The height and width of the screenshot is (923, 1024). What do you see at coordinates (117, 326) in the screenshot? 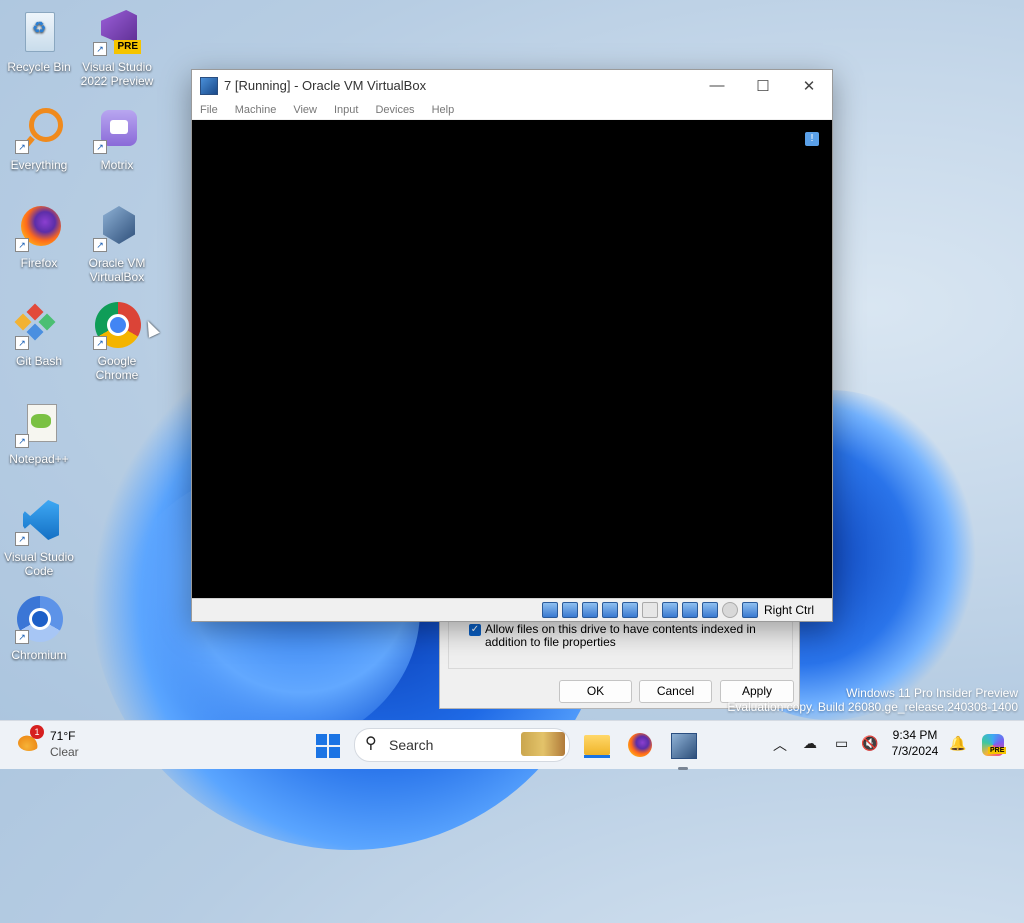
I see `chrome-icon: ↗` at bounding box center [117, 326].